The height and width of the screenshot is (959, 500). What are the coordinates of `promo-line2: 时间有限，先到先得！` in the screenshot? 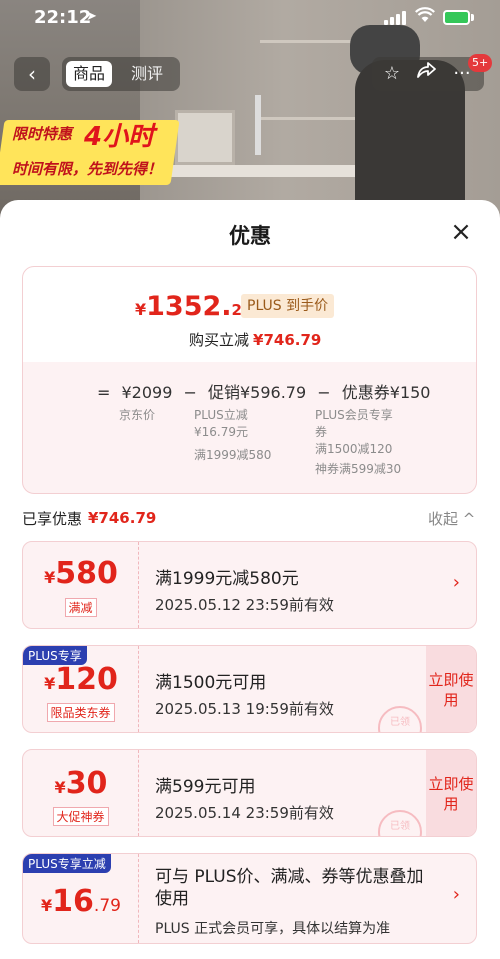 It's located at (87, 169).